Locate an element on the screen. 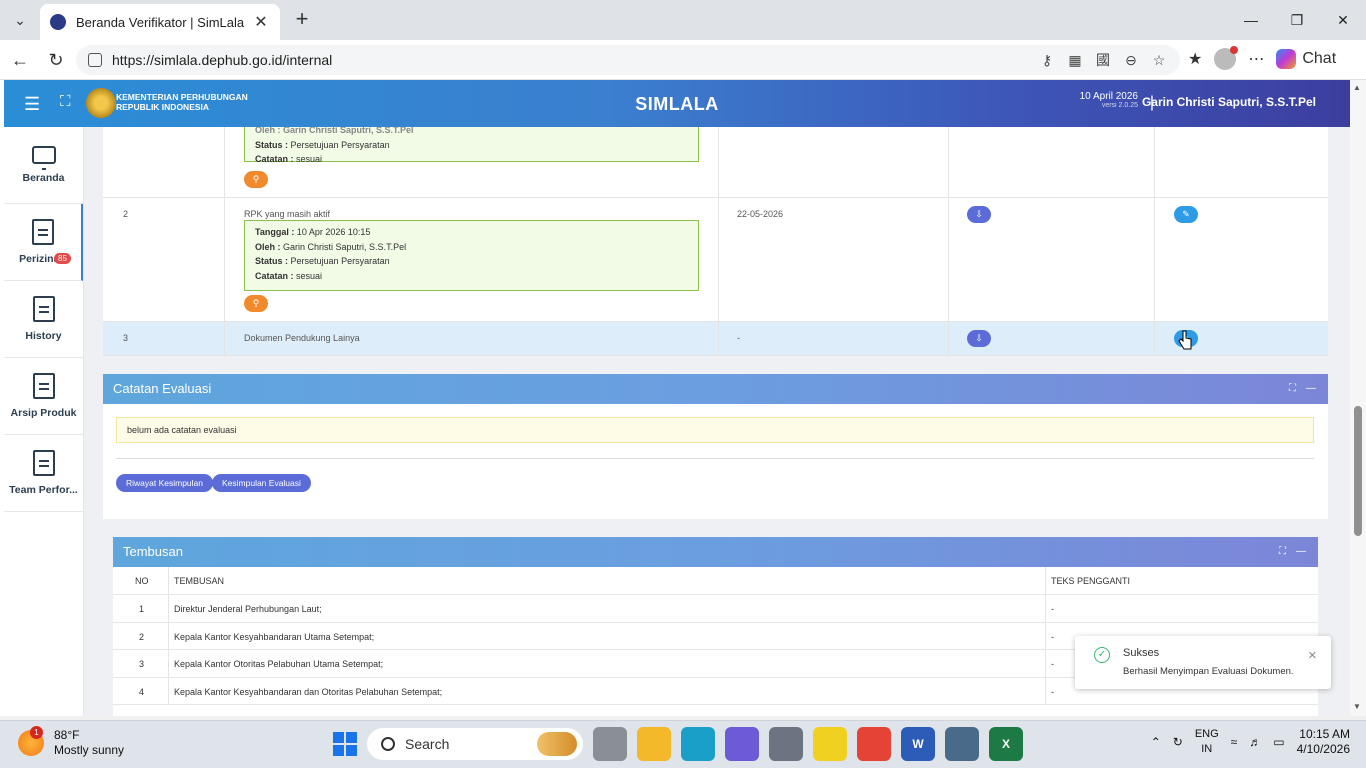 Image resolution: width=1366 pixels, height=768 pixels. excel-icon: X is located at coordinates (1006, 744).